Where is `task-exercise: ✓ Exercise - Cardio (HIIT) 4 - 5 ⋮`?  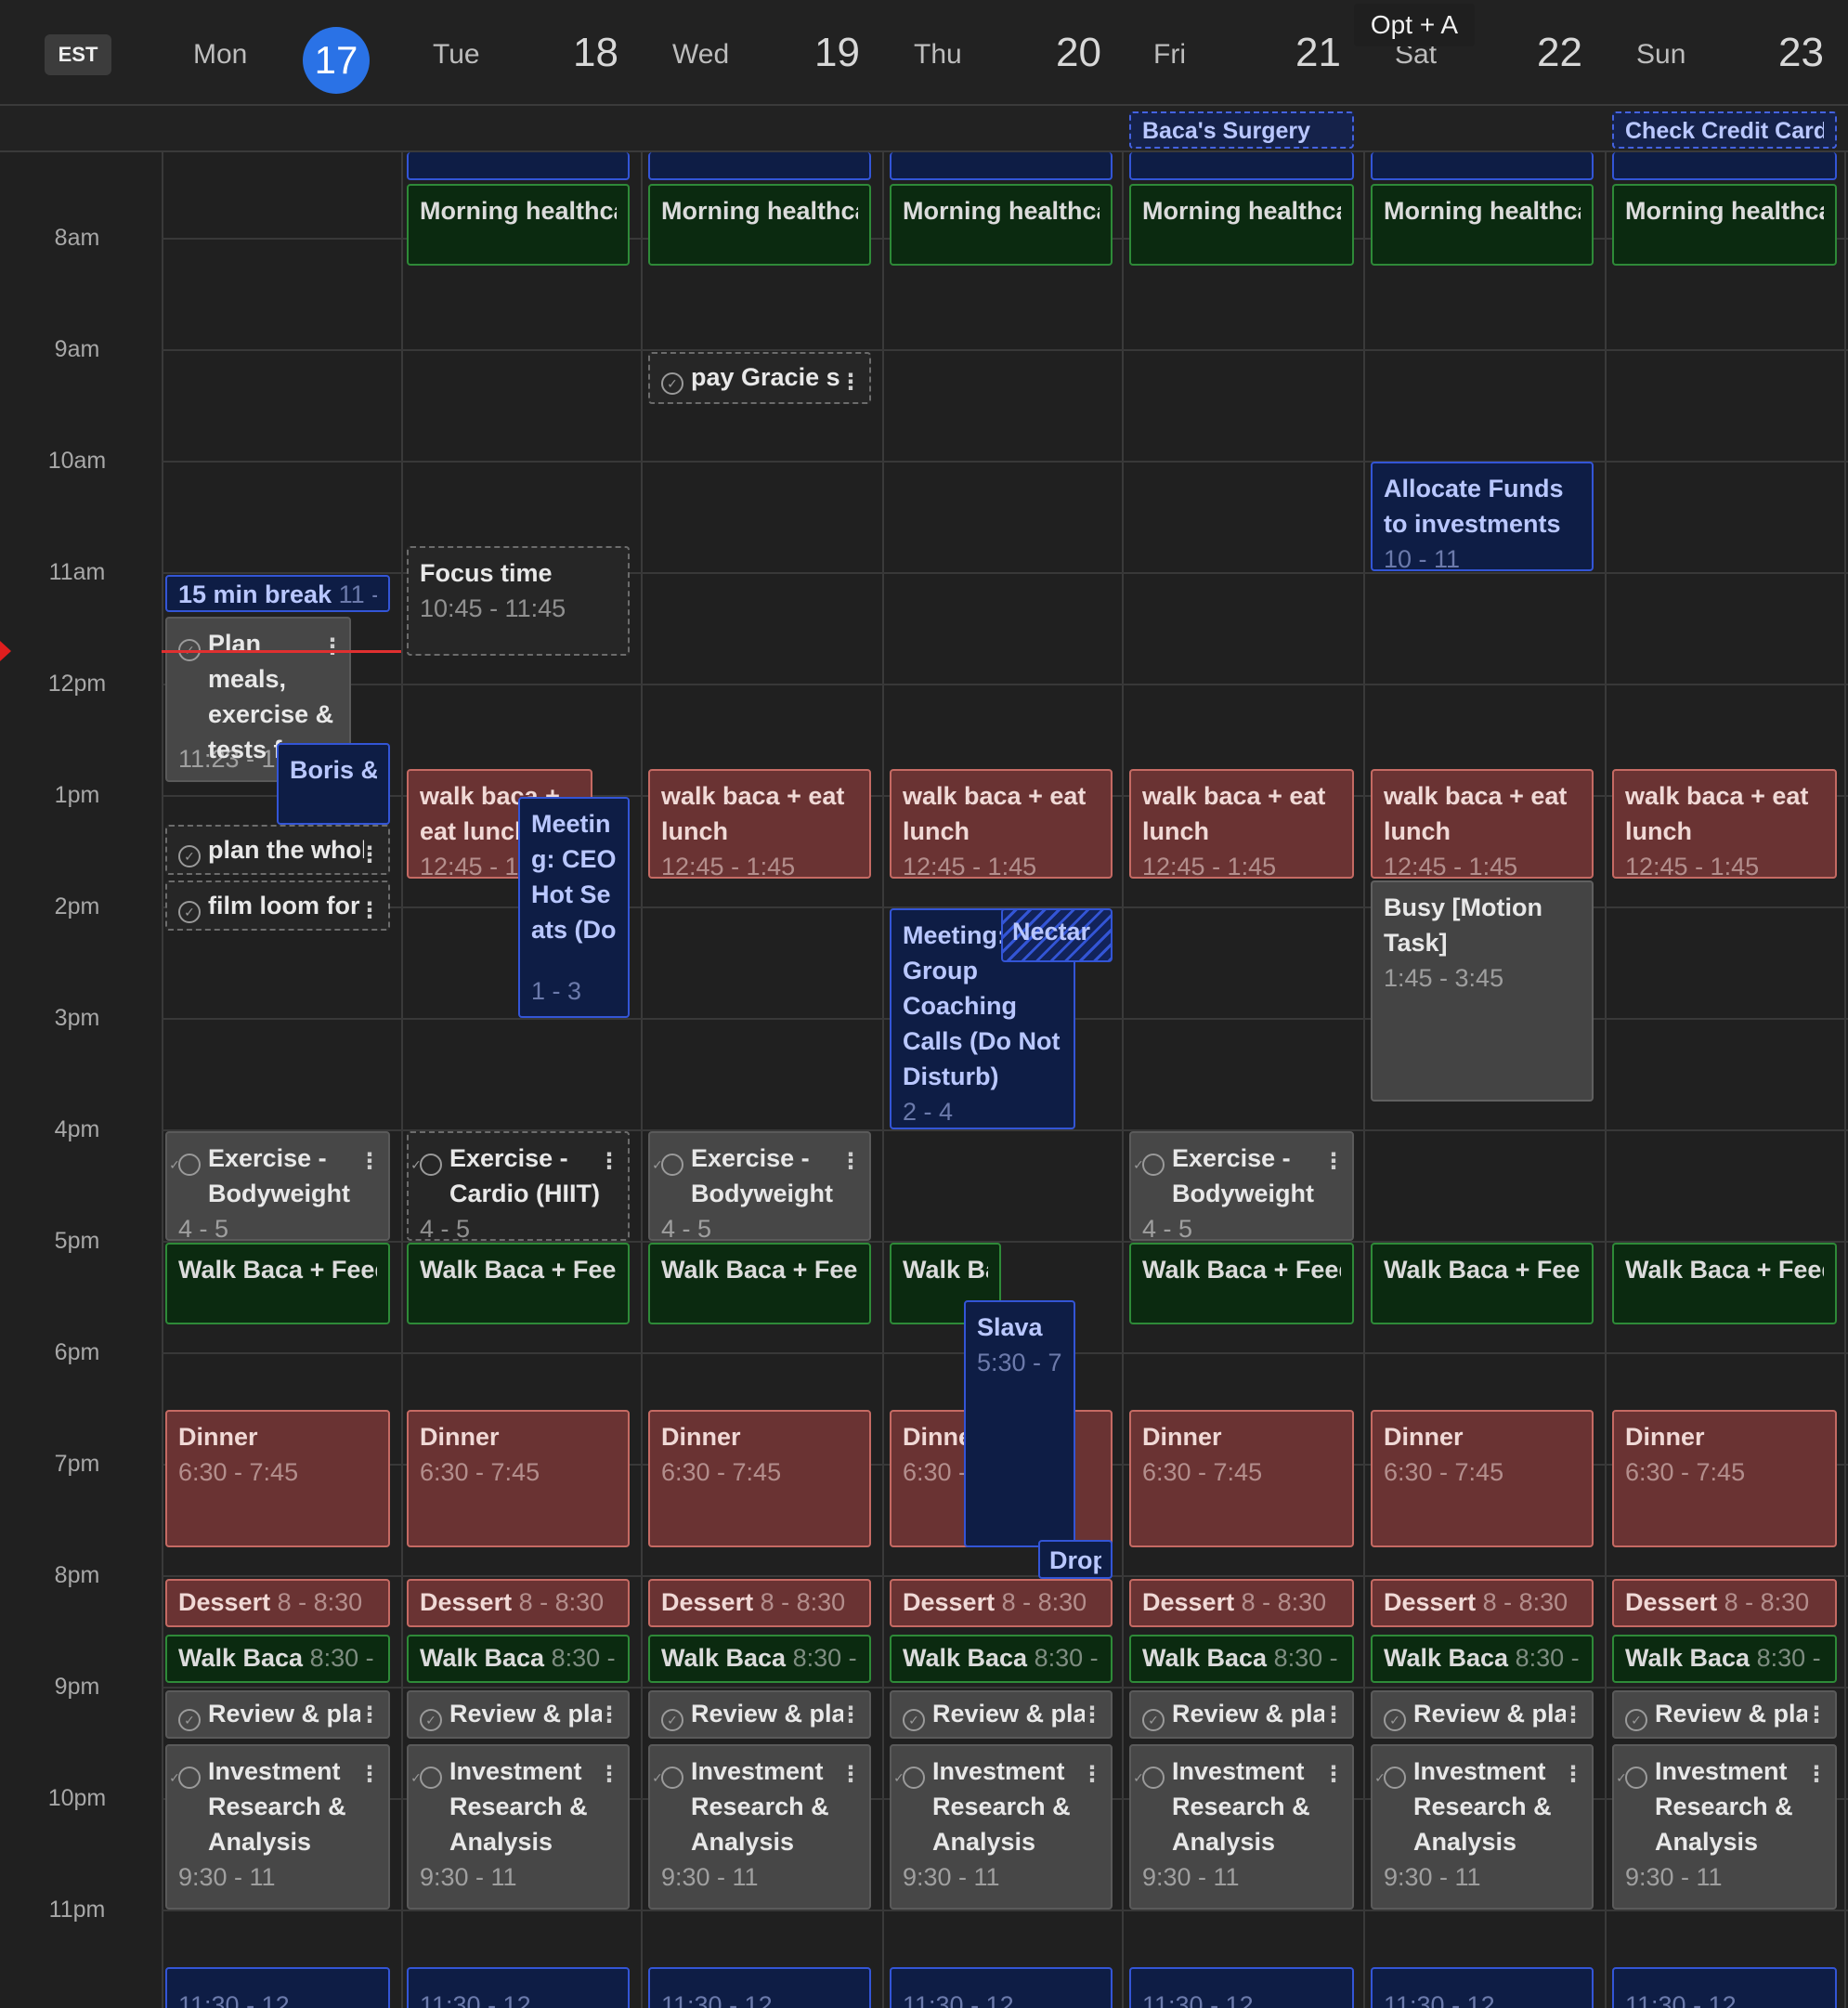
task-exercise: ✓ Exercise - Cardio (HIIT) 4 - 5 ⋮ is located at coordinates (519, 1186).